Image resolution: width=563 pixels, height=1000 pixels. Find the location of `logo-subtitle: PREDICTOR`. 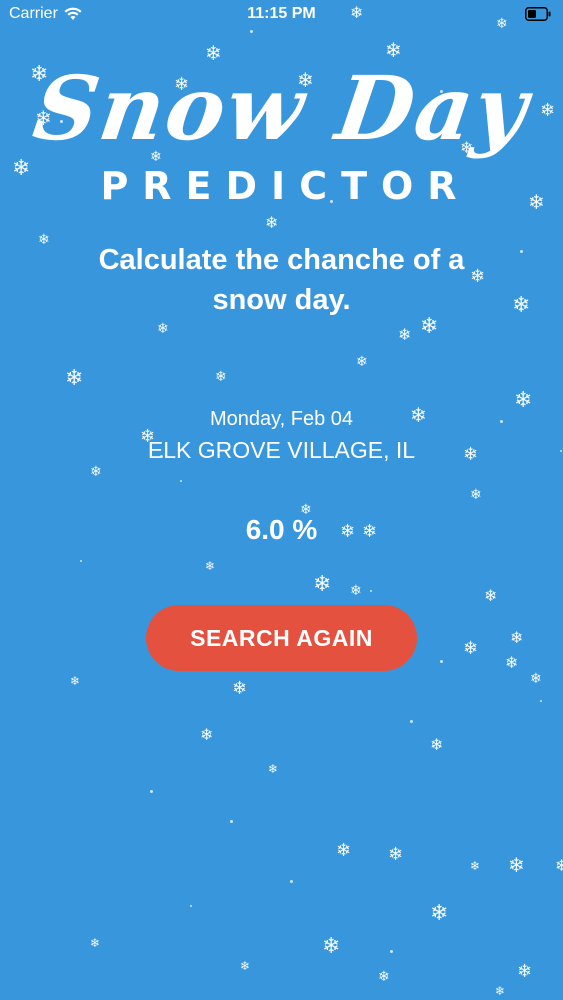

logo-subtitle: PREDICTOR is located at coordinates (285, 186).